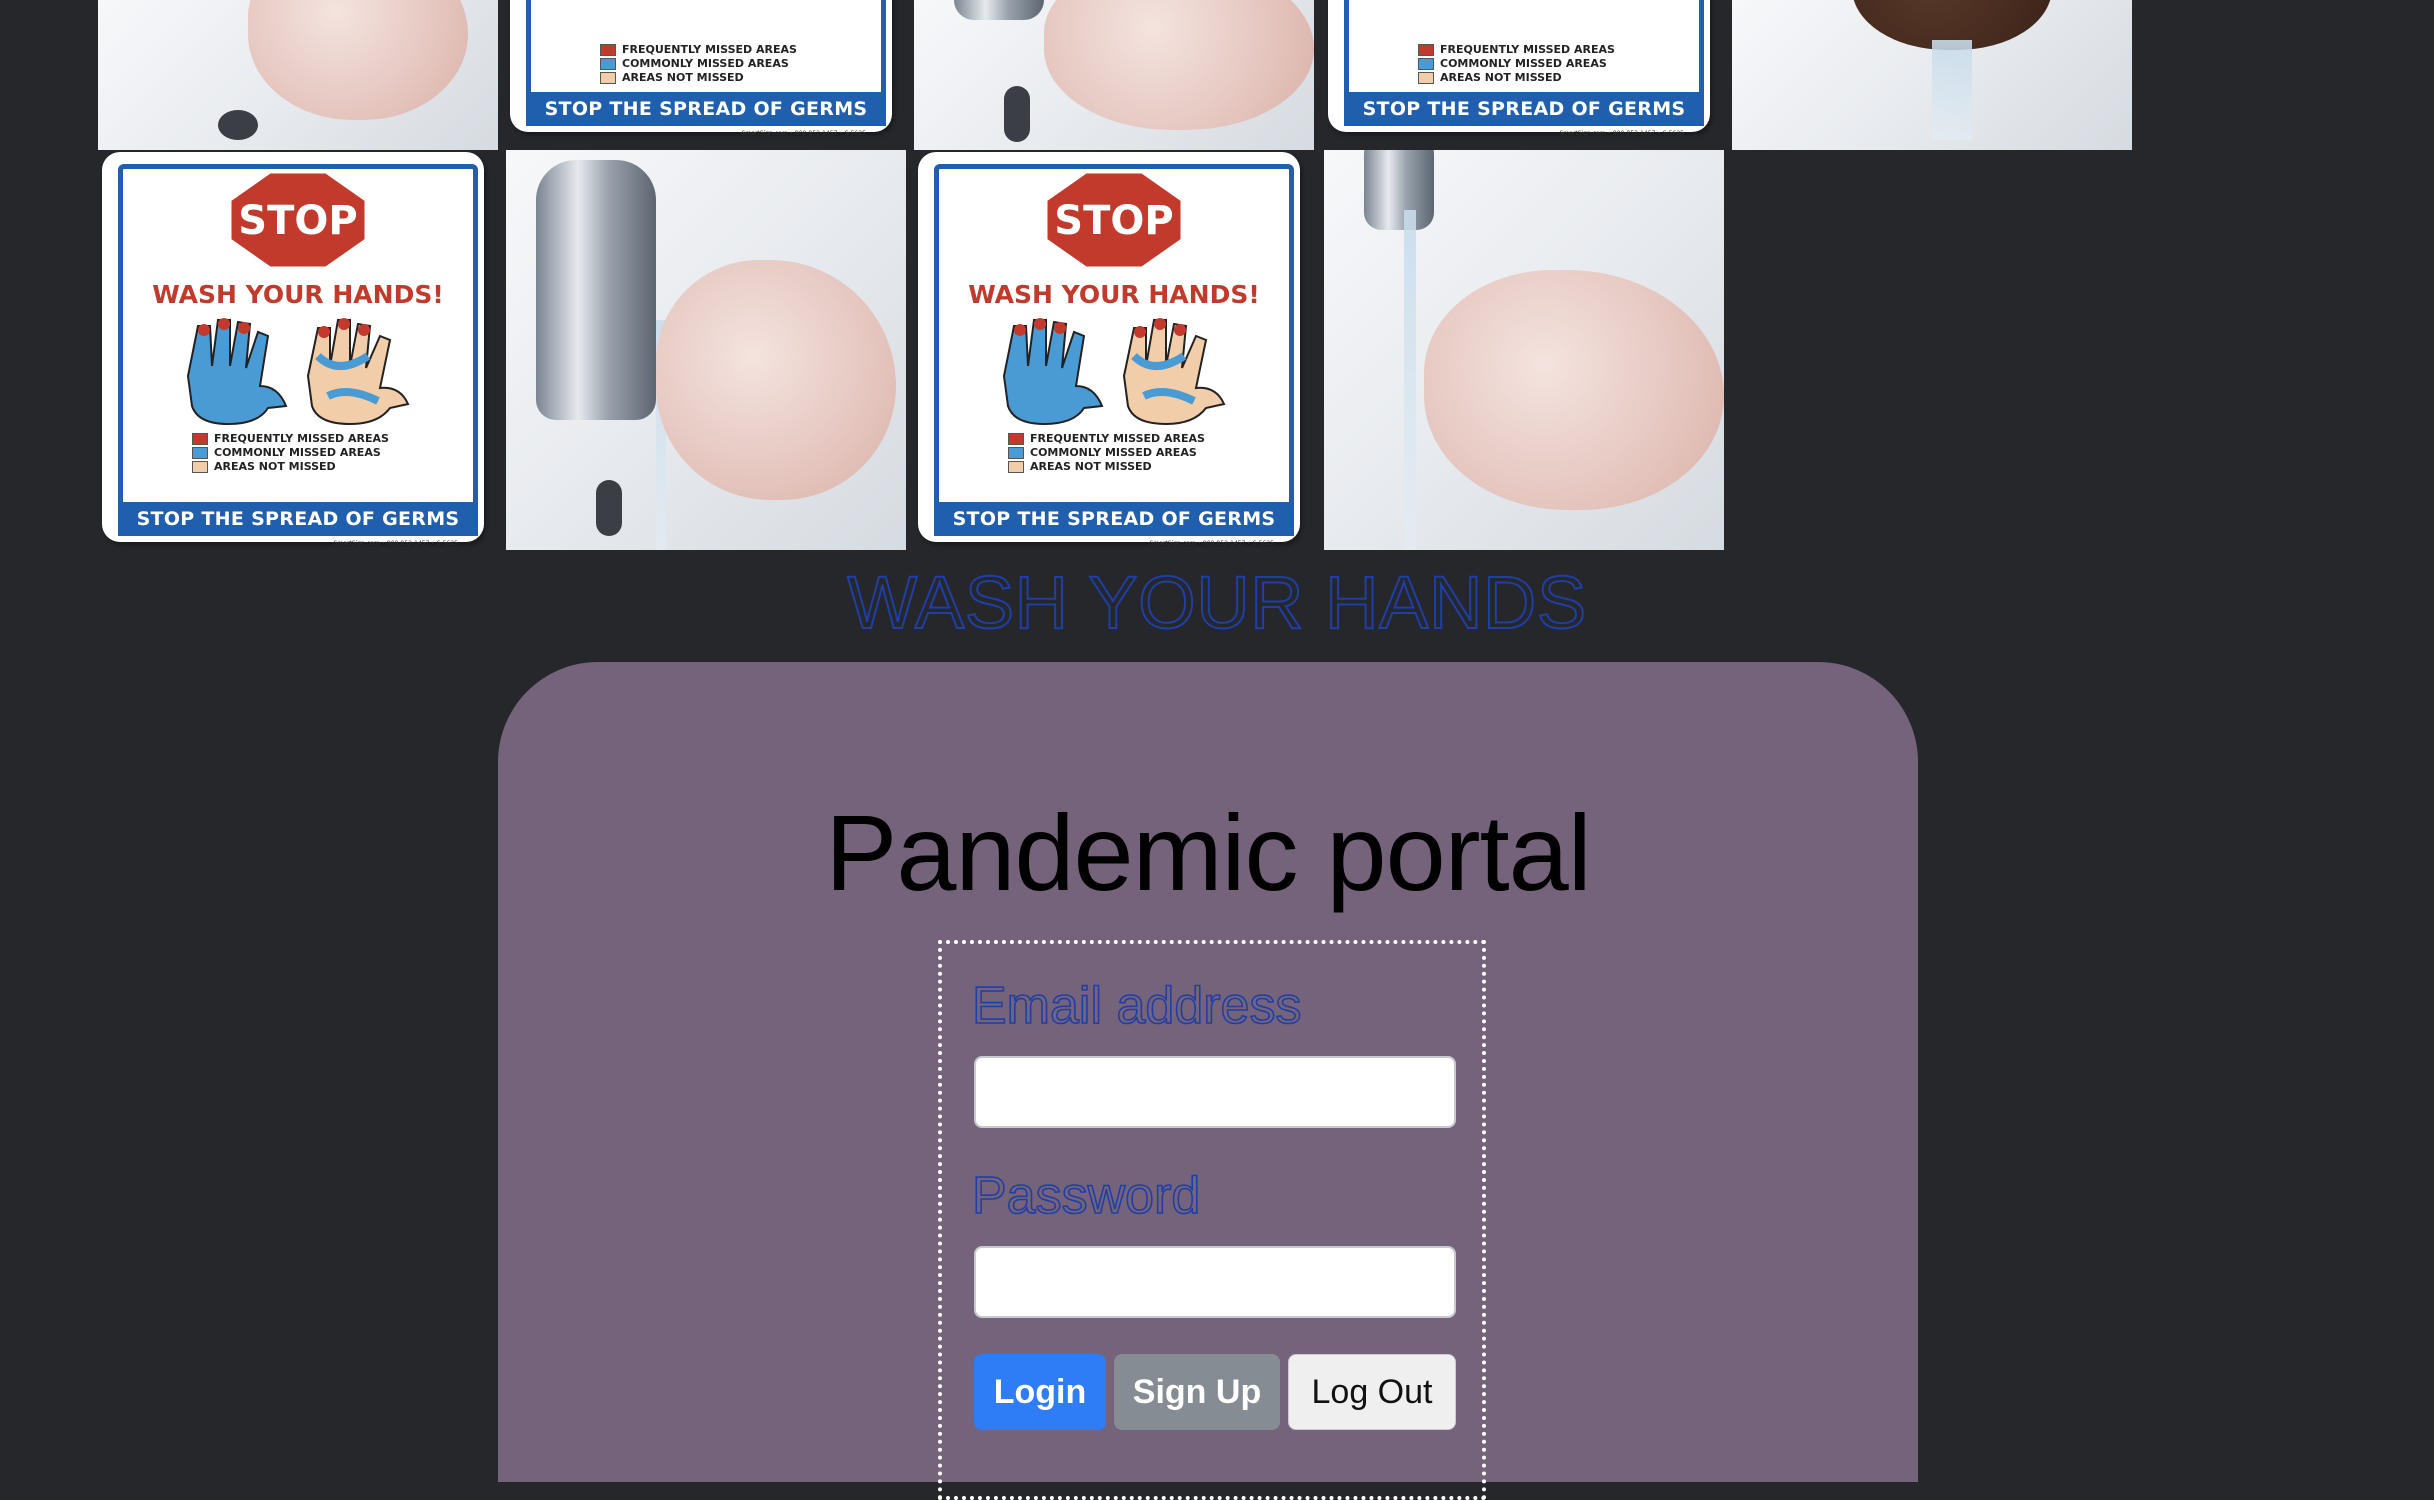  I want to click on login-button: Login, so click(1040, 1392).